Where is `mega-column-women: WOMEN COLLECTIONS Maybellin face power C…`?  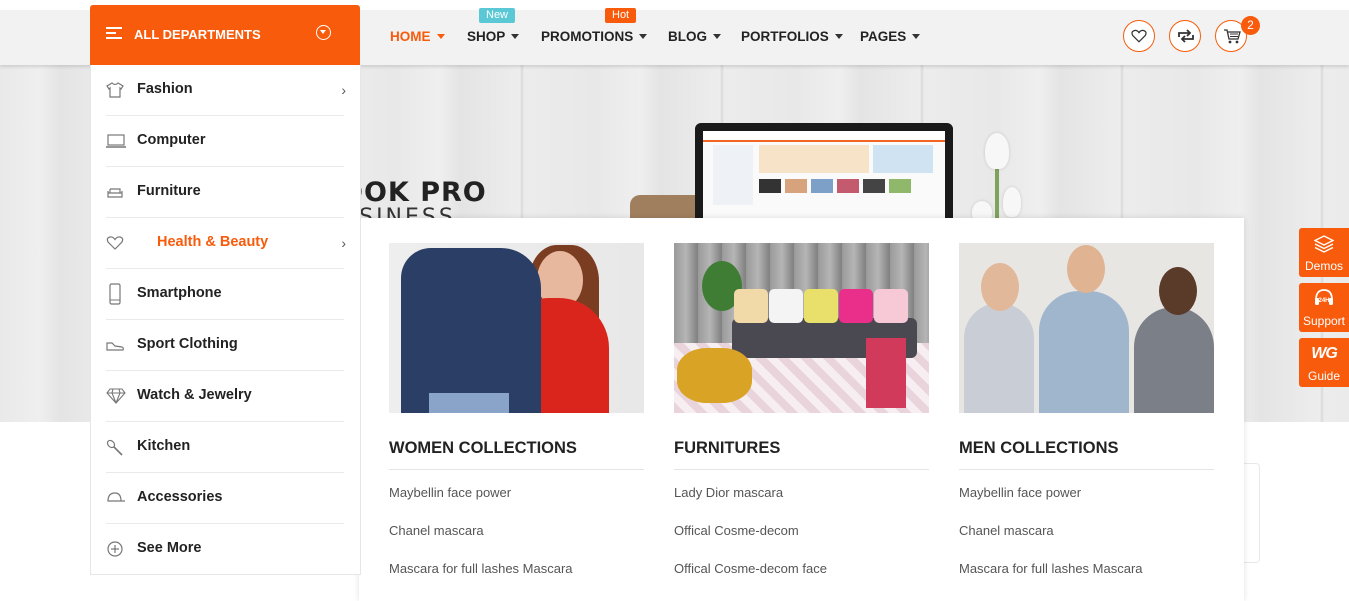
mega-column-women: WOMEN COLLECTIONS Maybellin face power C… is located at coordinates (516, 413).